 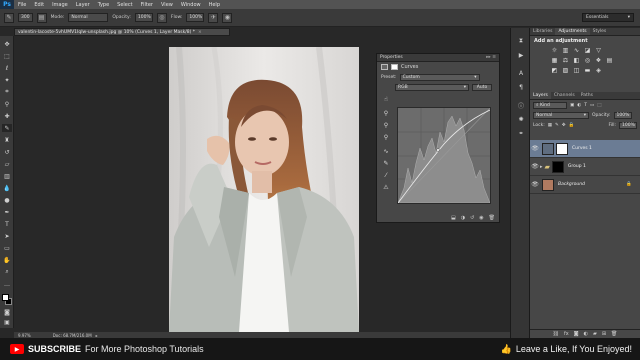 What do you see at coordinates (191, 5) in the screenshot?
I see `menu-window: Window` at bounding box center [191, 5].